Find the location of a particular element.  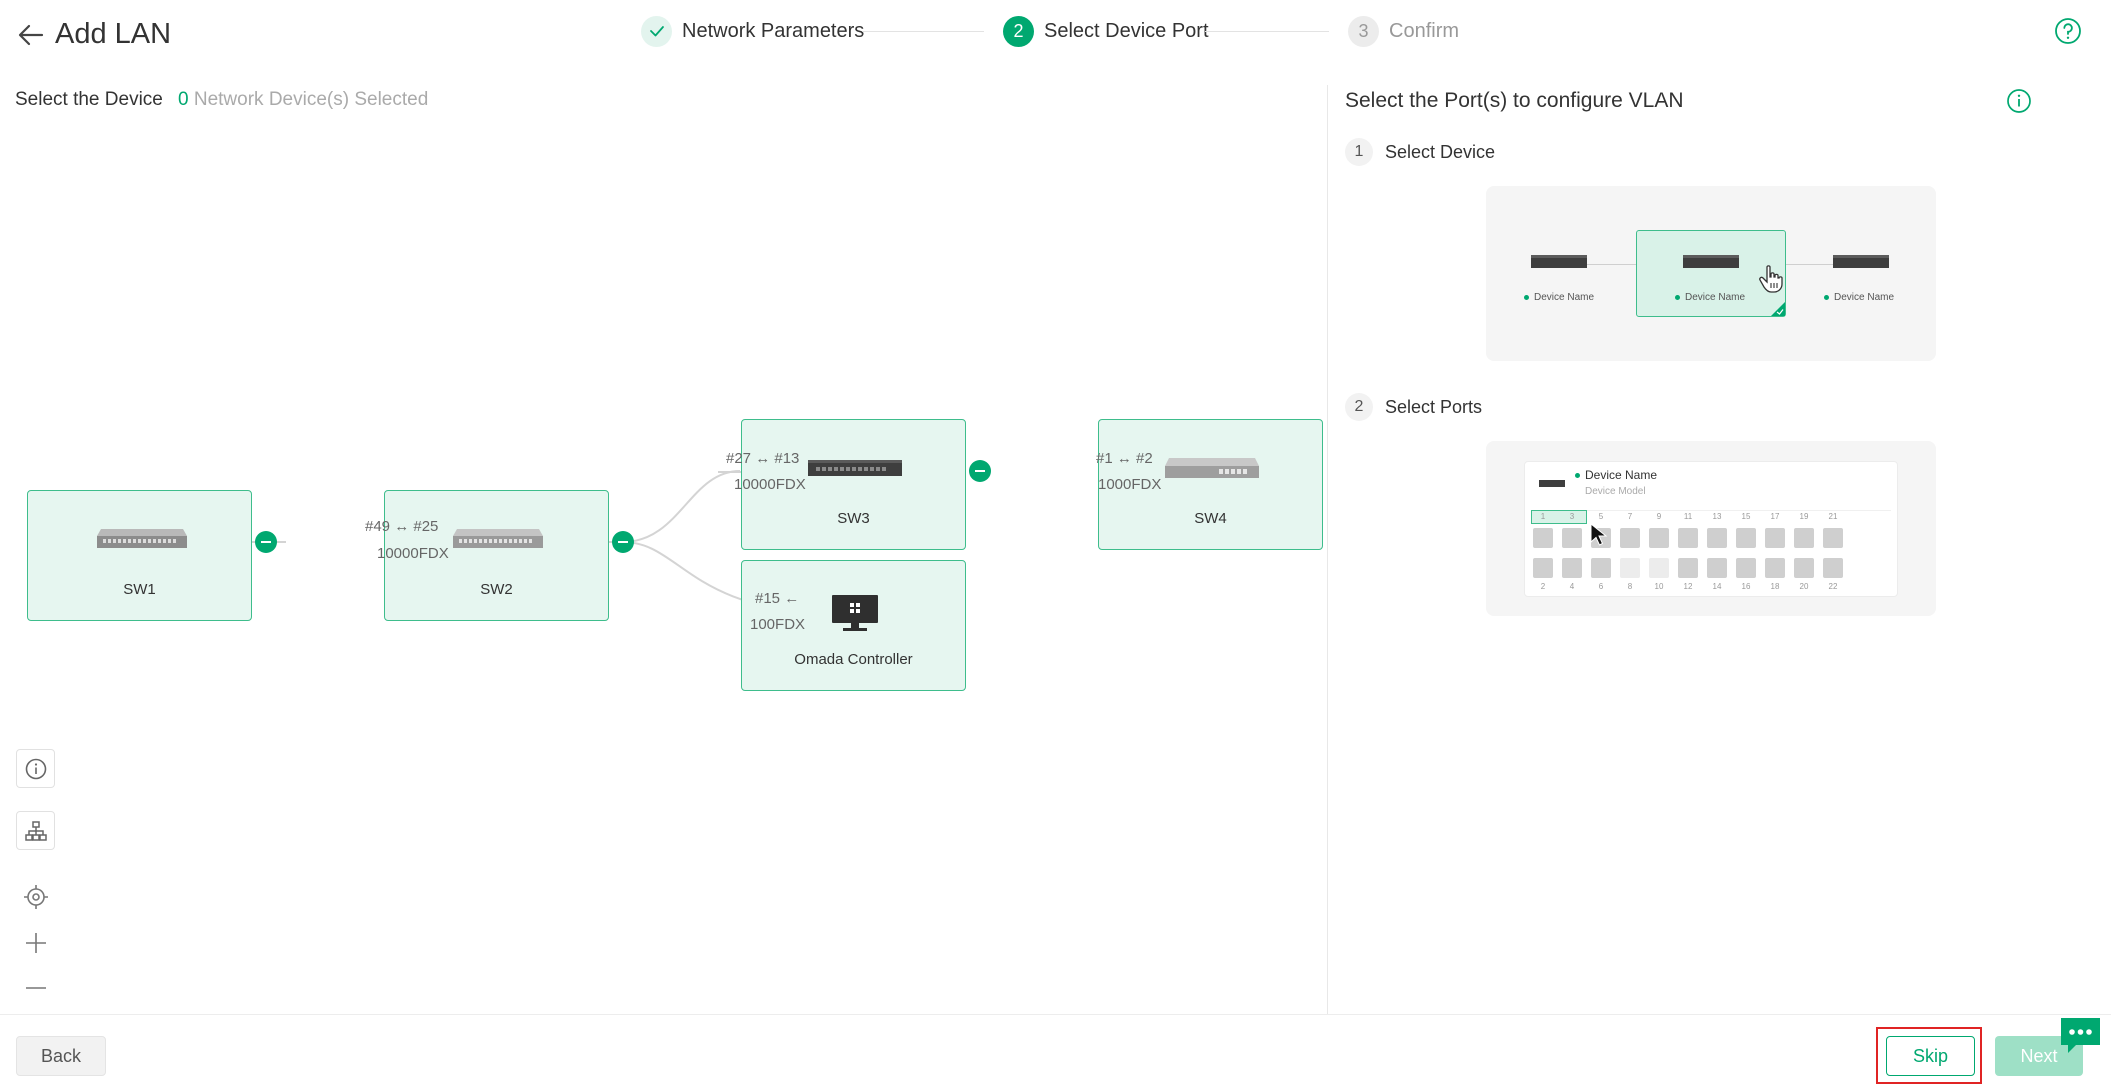

zoom-out-icon is located at coordinates (36, 988).